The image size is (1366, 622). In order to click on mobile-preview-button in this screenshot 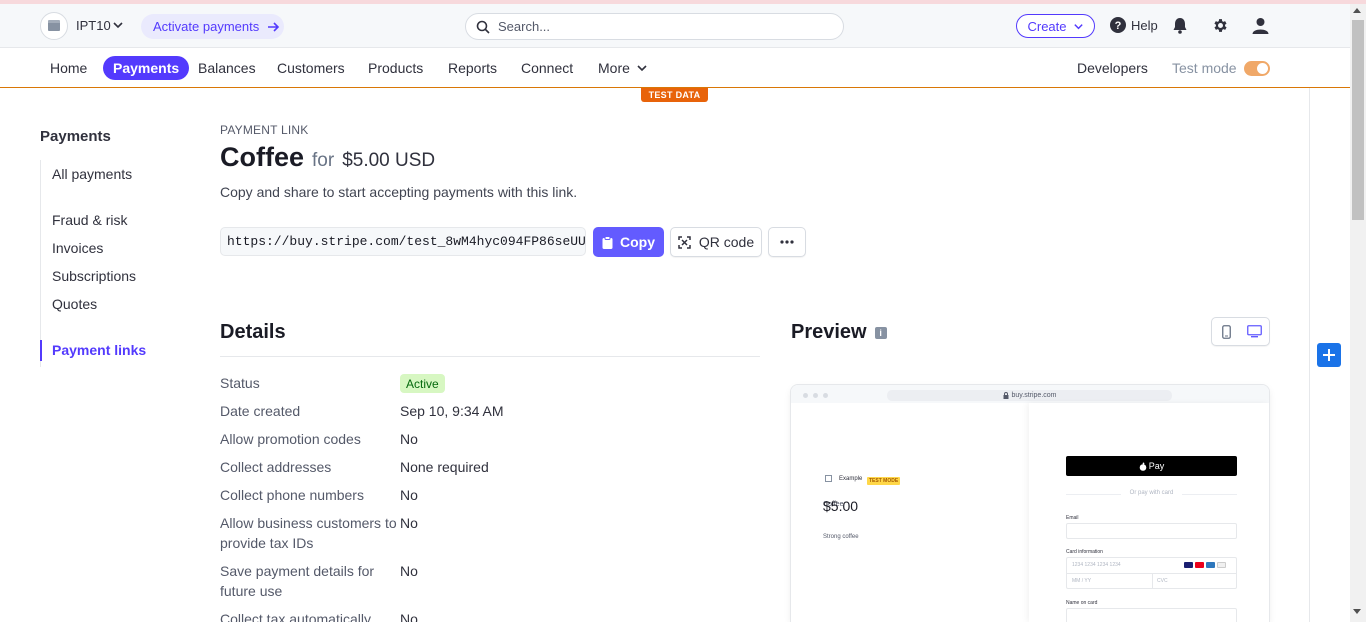, I will do `click(1226, 331)`.